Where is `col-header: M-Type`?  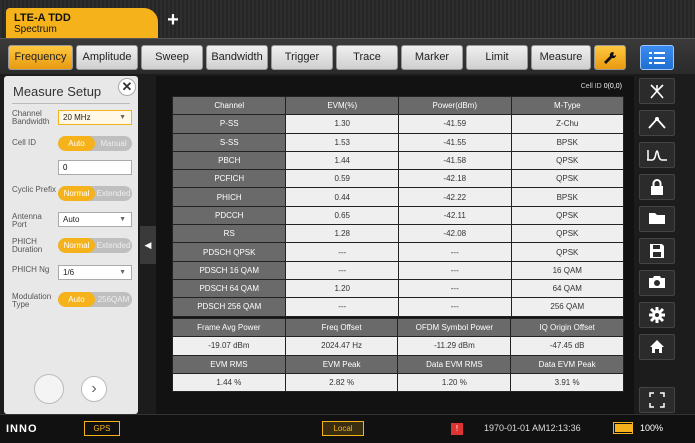
col-header: M-Type is located at coordinates (567, 105).